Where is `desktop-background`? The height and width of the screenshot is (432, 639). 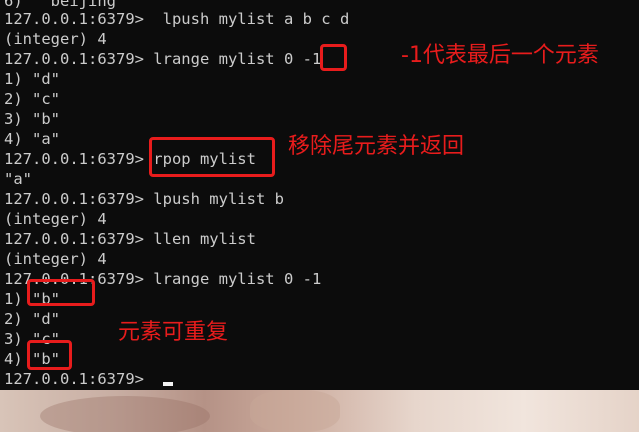 desktop-background is located at coordinates (319, 411).